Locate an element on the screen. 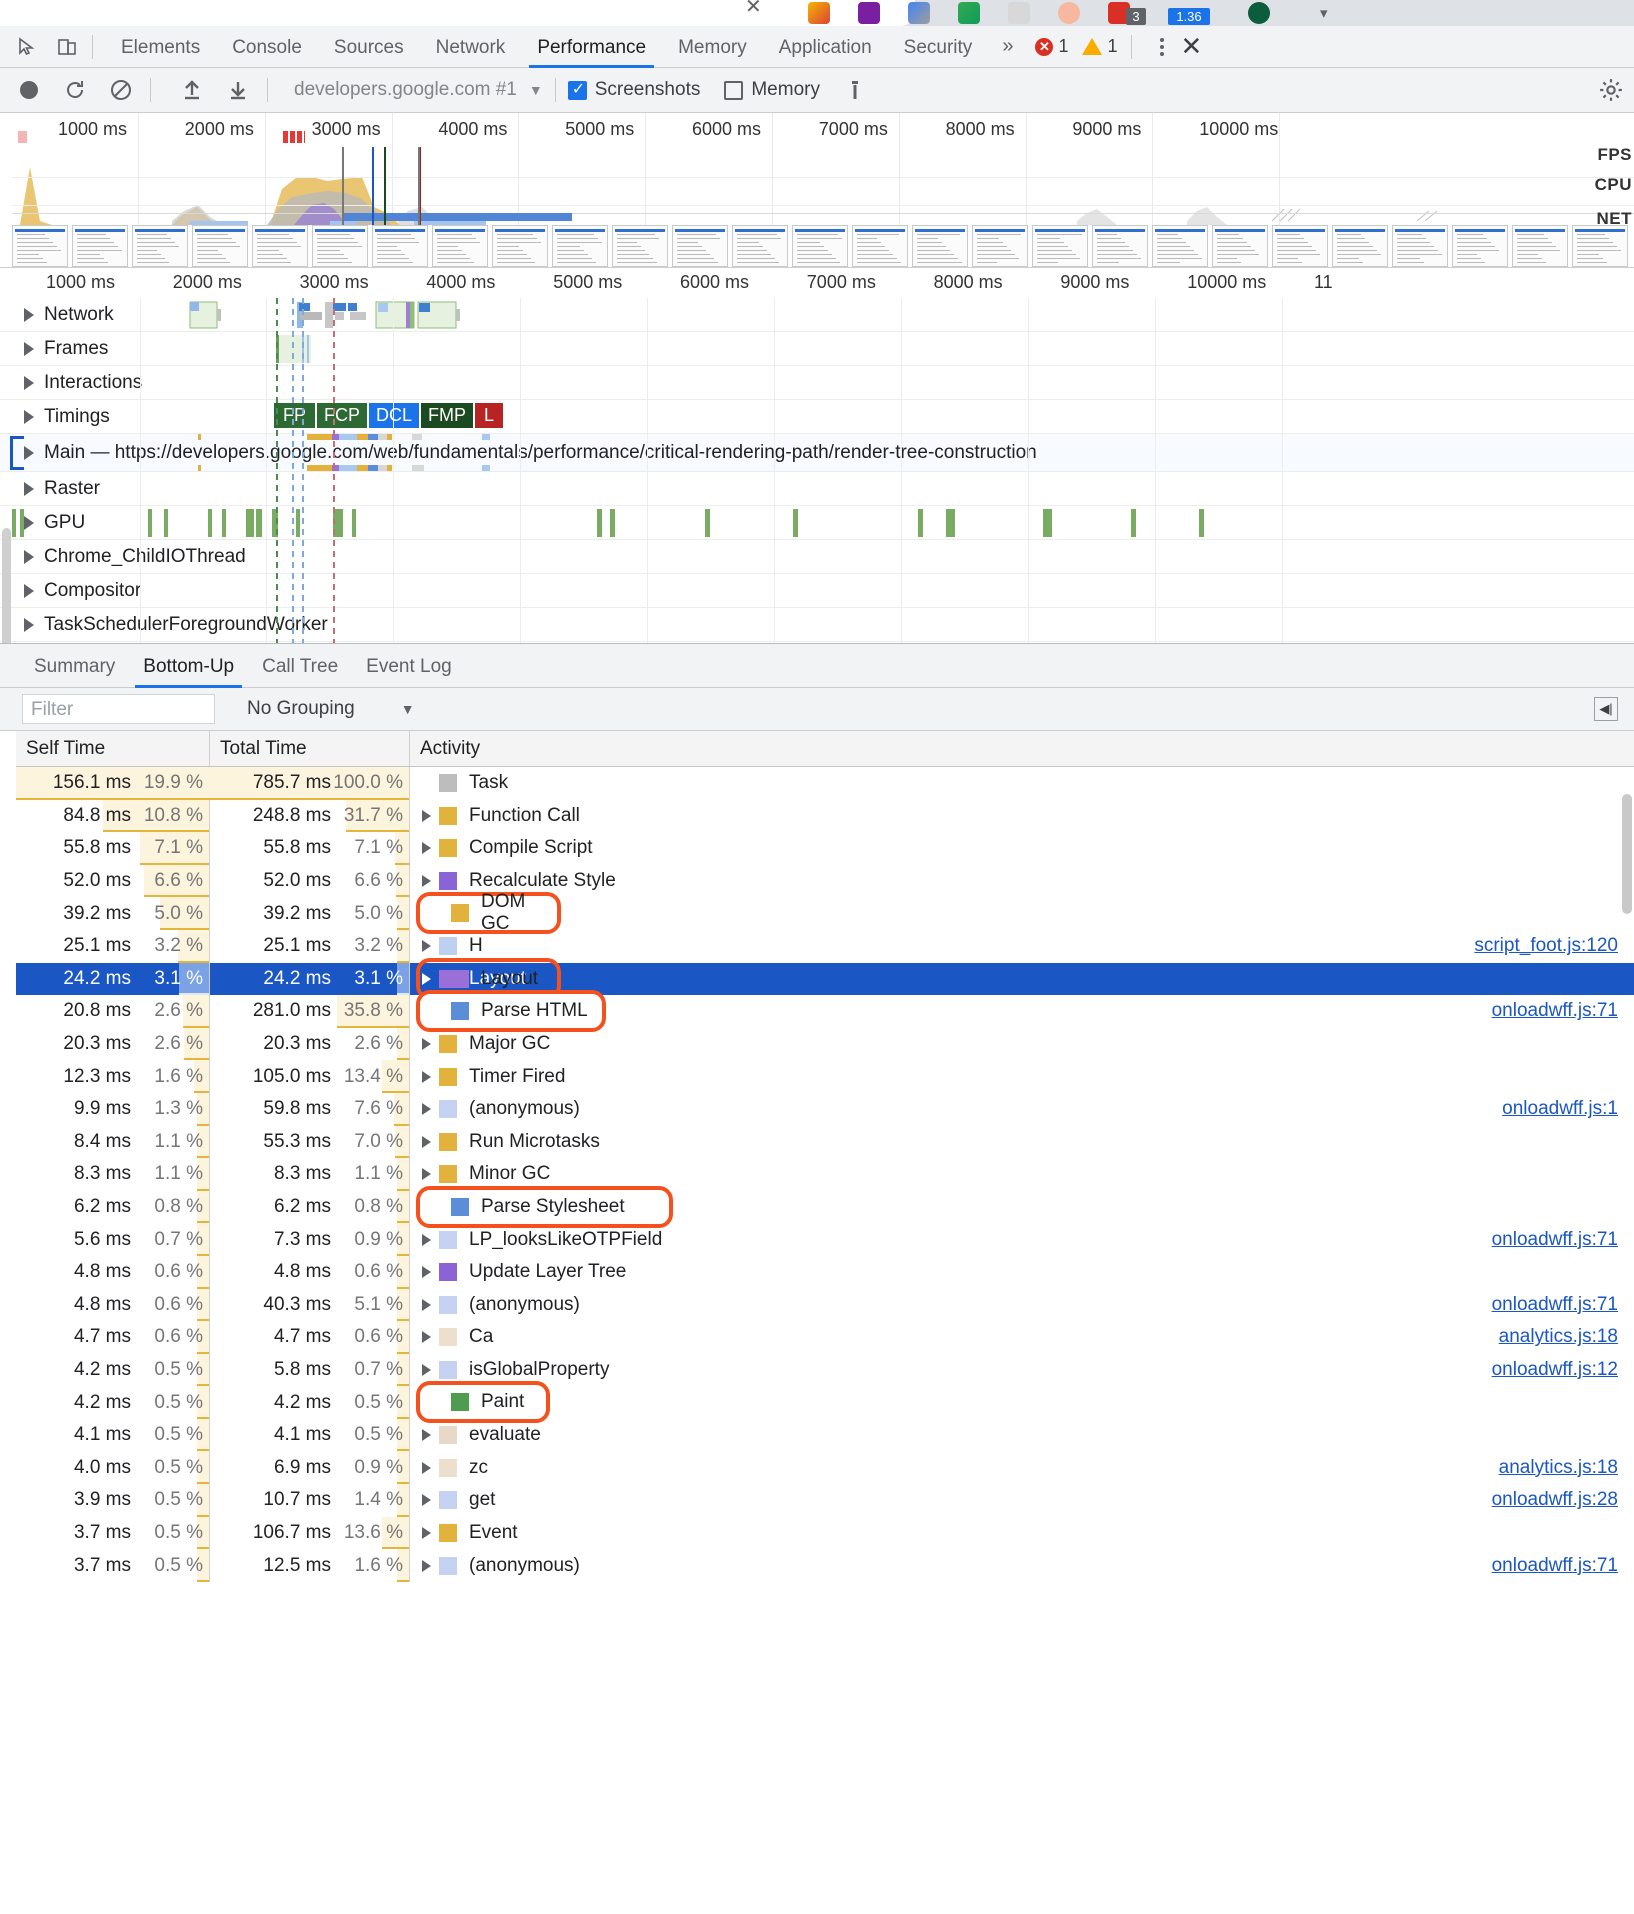 The image size is (1634, 1914). table-row: 39.2 ms 5.0 % 39.2 ms 5.0 % DOM GC is located at coordinates (825, 913).